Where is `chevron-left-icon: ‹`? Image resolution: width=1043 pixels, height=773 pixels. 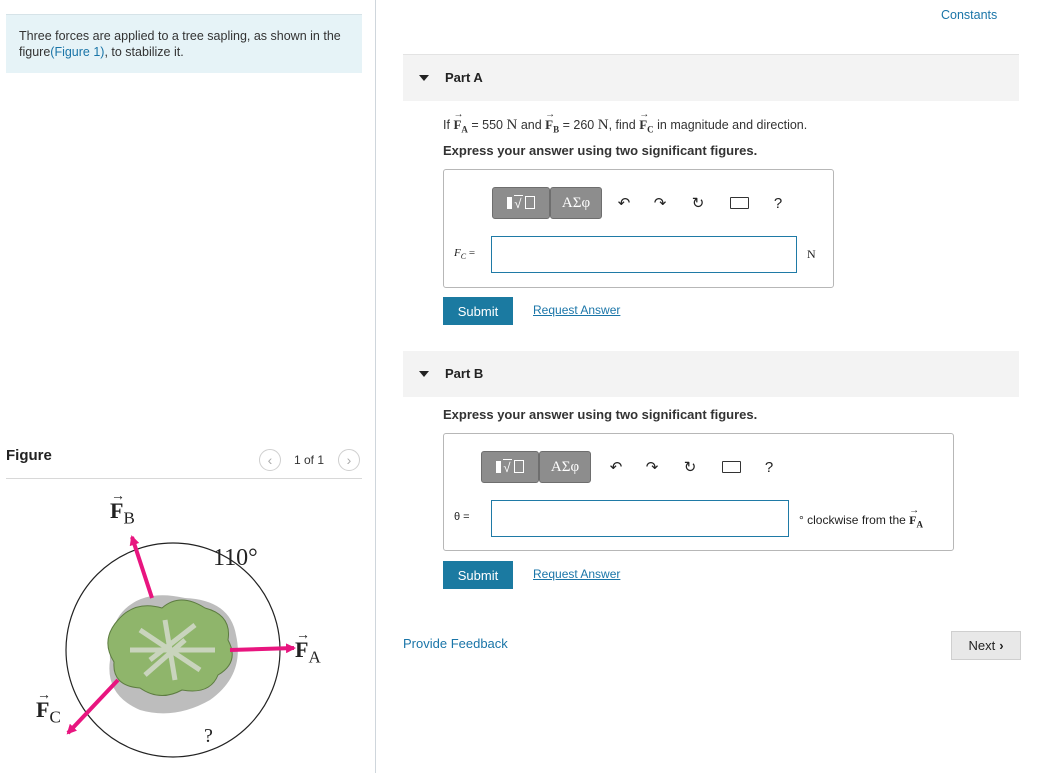 chevron-left-icon: ‹ is located at coordinates (270, 460).